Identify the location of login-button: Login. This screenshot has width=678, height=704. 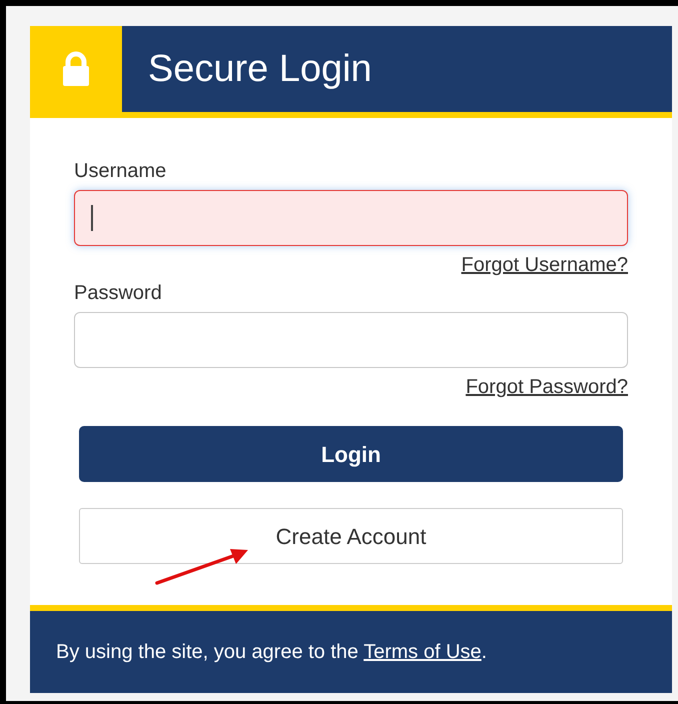
(351, 454).